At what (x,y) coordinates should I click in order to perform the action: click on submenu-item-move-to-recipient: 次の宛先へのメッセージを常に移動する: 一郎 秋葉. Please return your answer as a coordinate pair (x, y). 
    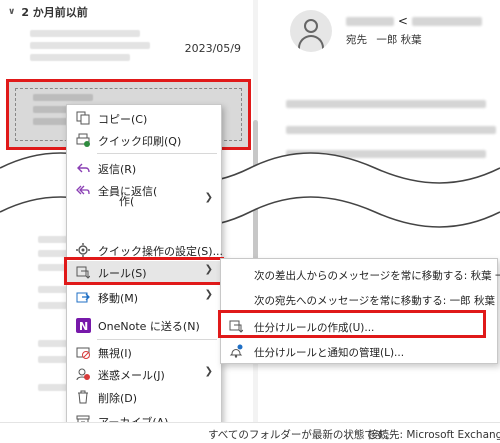
    Looking at the image, I should click on (359, 300).